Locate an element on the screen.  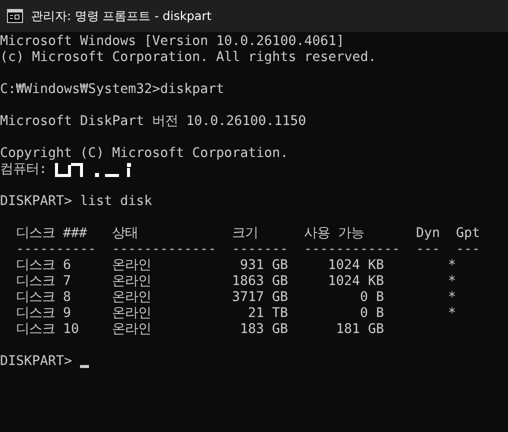
table-cell-text: 디스크 10 is located at coordinates (48, 330).